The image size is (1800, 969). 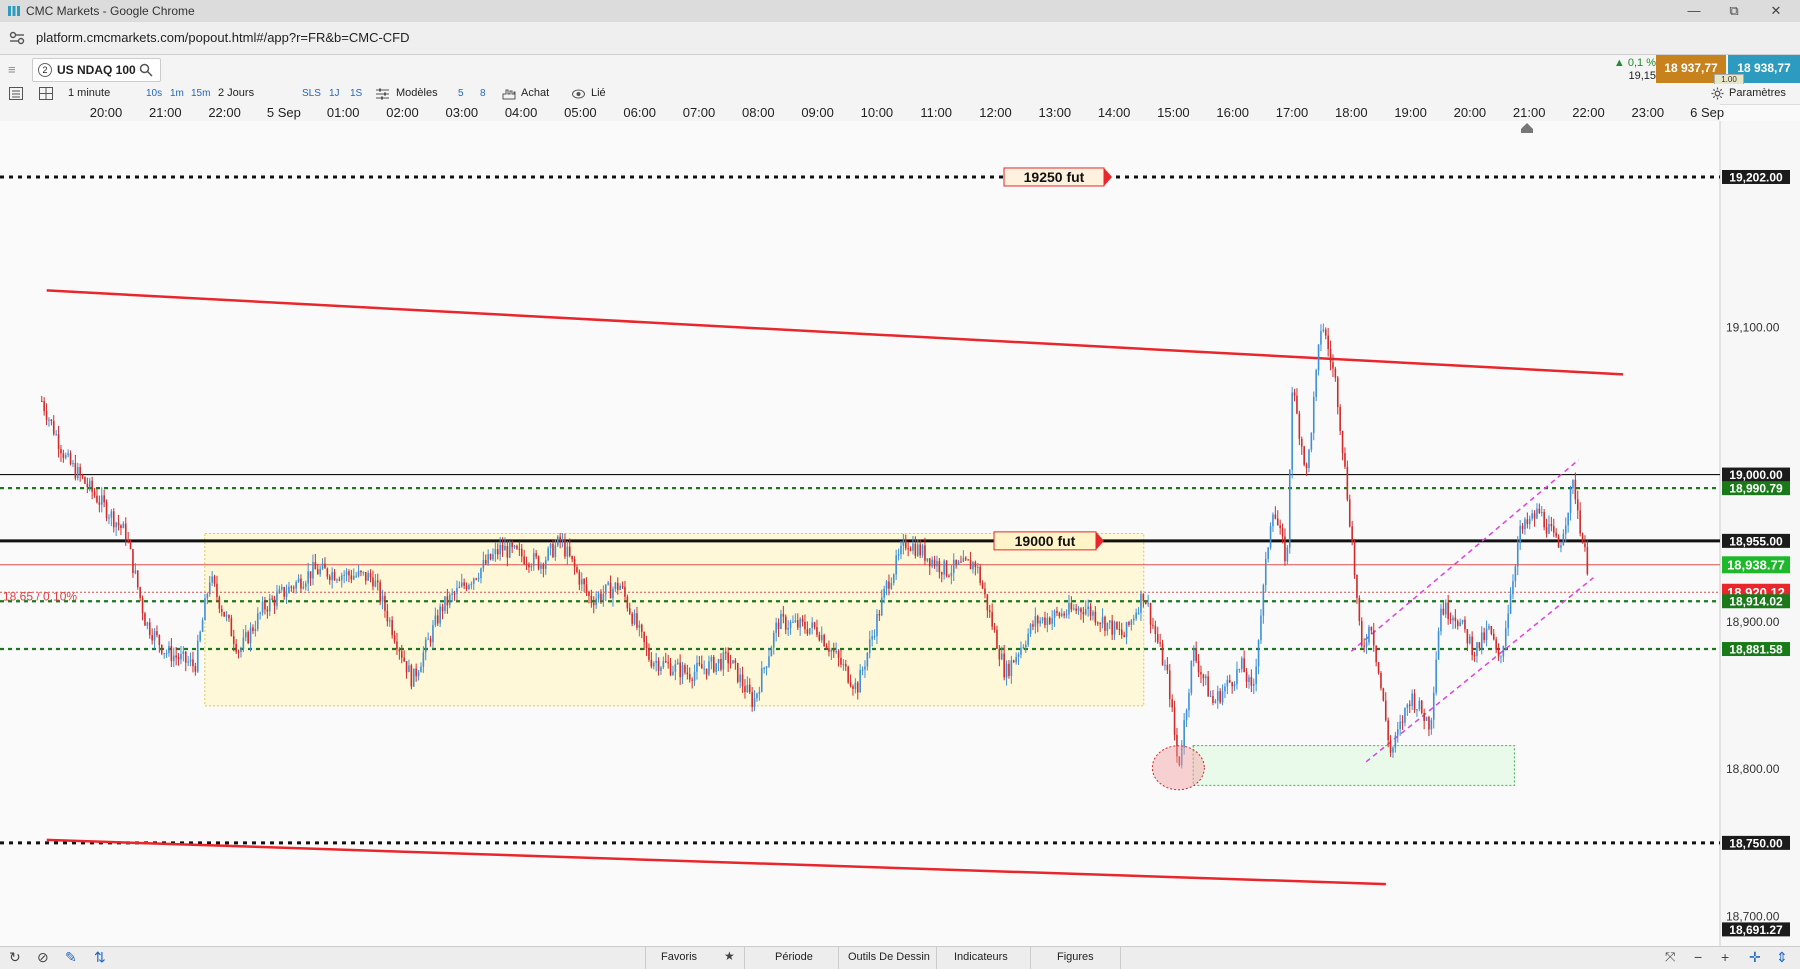 What do you see at coordinates (417, 93) in the screenshot?
I see `templates-button: Modèles` at bounding box center [417, 93].